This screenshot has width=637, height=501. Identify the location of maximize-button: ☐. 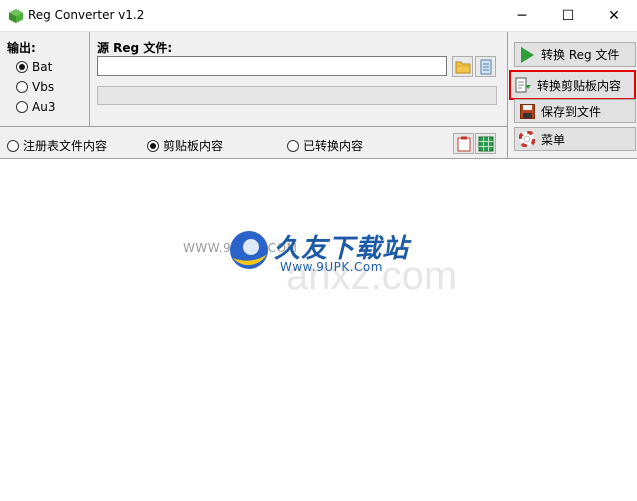
(568, 15).